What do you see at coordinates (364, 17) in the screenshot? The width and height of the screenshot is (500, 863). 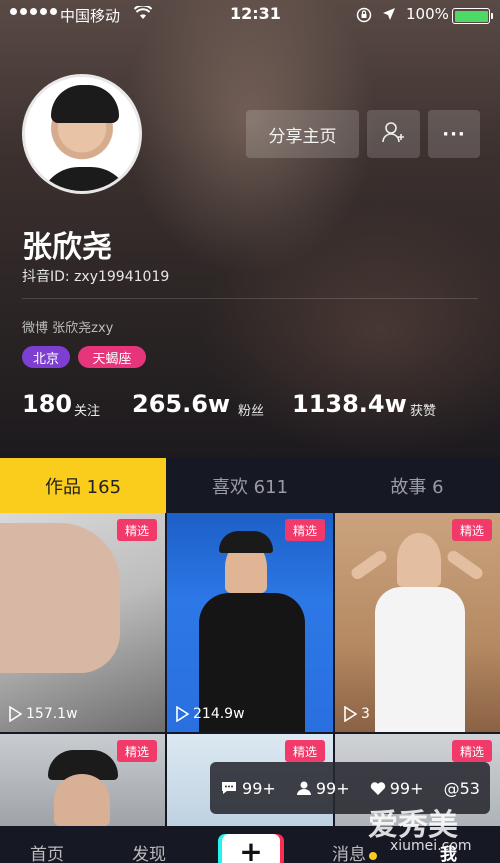 I see `rotation-lock-icon` at bounding box center [364, 17].